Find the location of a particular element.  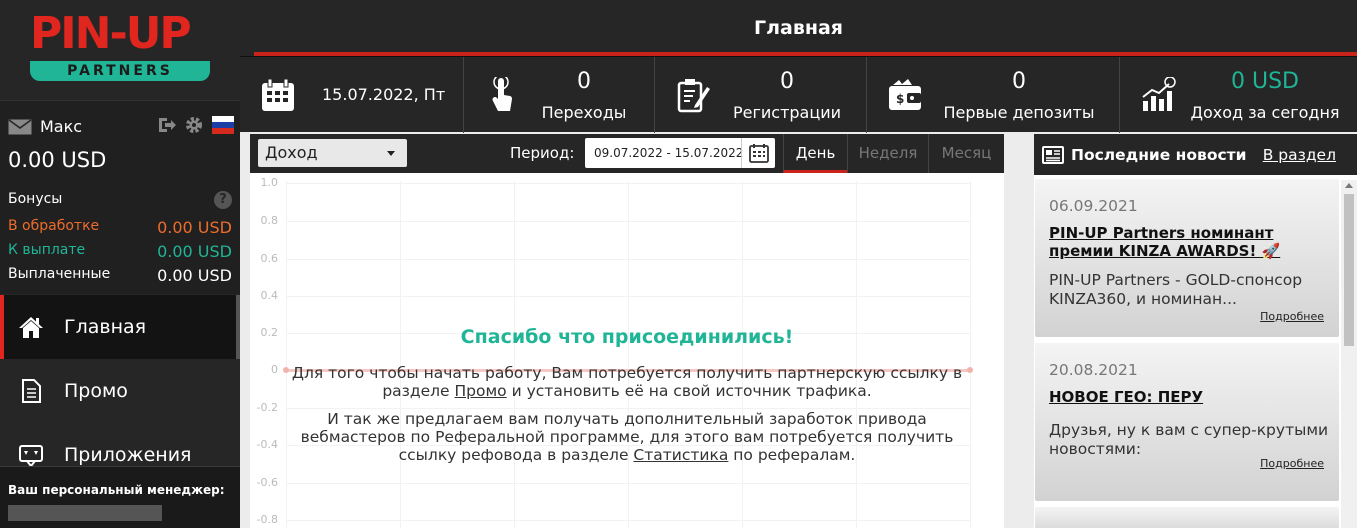

stat-income-today: 0 USD Доход за сегодня is located at coordinates (1238, 95).